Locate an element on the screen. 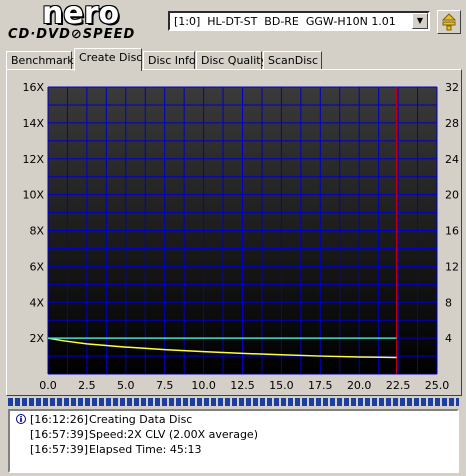 The image size is (466, 476). x-axis-tick-label: 7.5 is located at coordinates (165, 385).